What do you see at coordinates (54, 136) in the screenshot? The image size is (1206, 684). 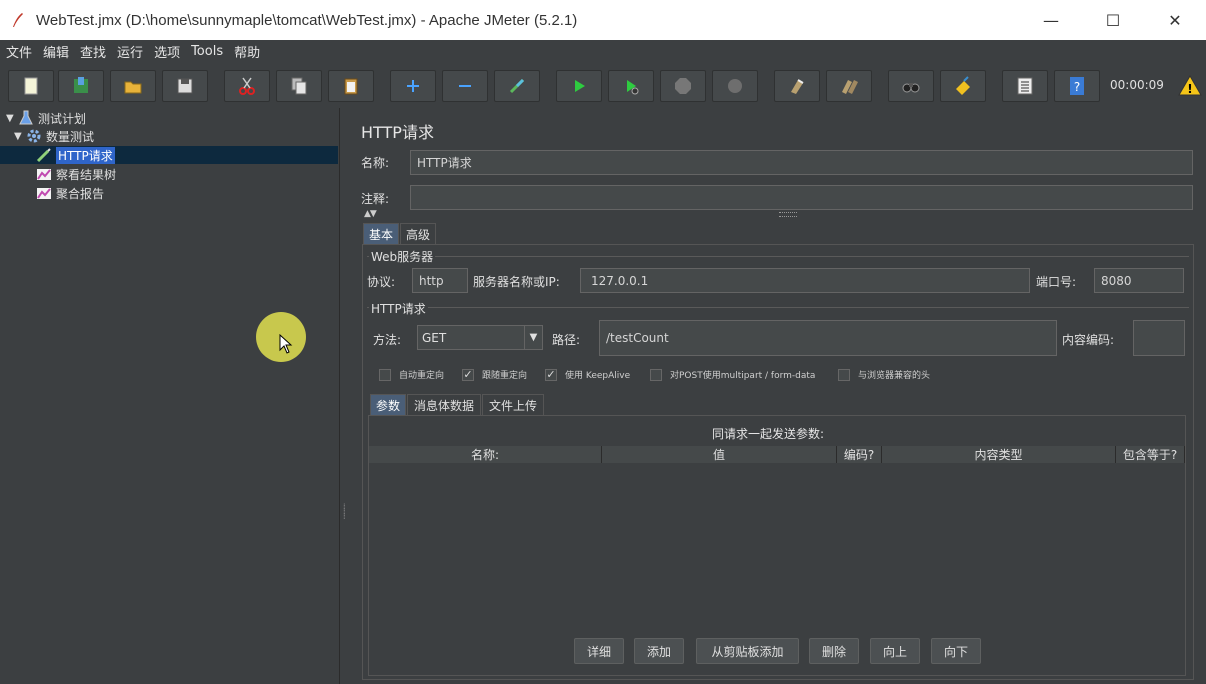 I see `tree-item-thread-group: ▼ 数量测试` at bounding box center [54, 136].